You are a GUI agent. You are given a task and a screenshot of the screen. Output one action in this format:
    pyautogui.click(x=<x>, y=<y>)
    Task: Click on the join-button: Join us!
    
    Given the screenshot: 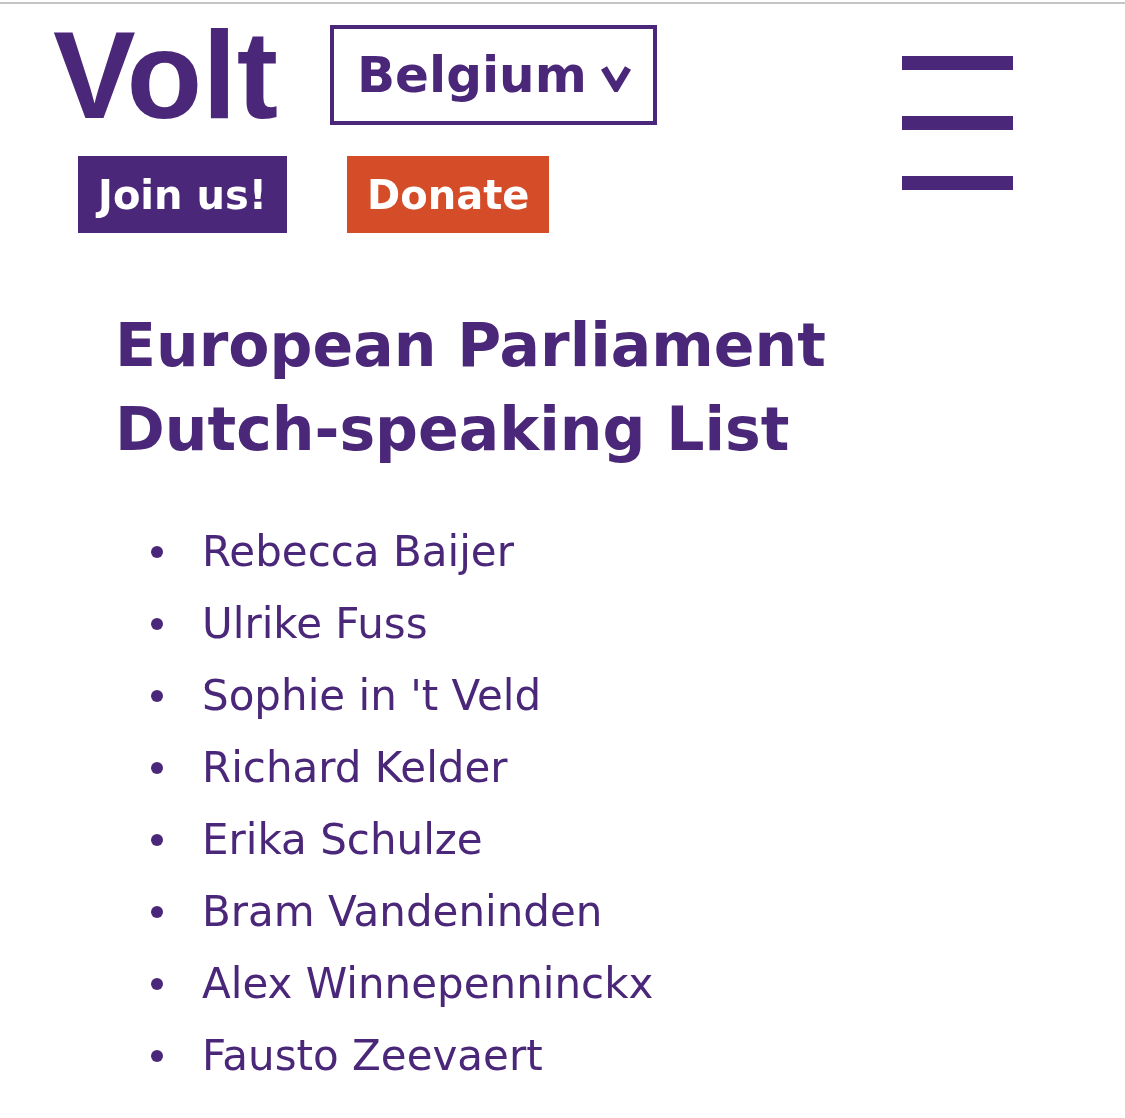 What is the action you would take?
    pyautogui.click(x=182, y=194)
    